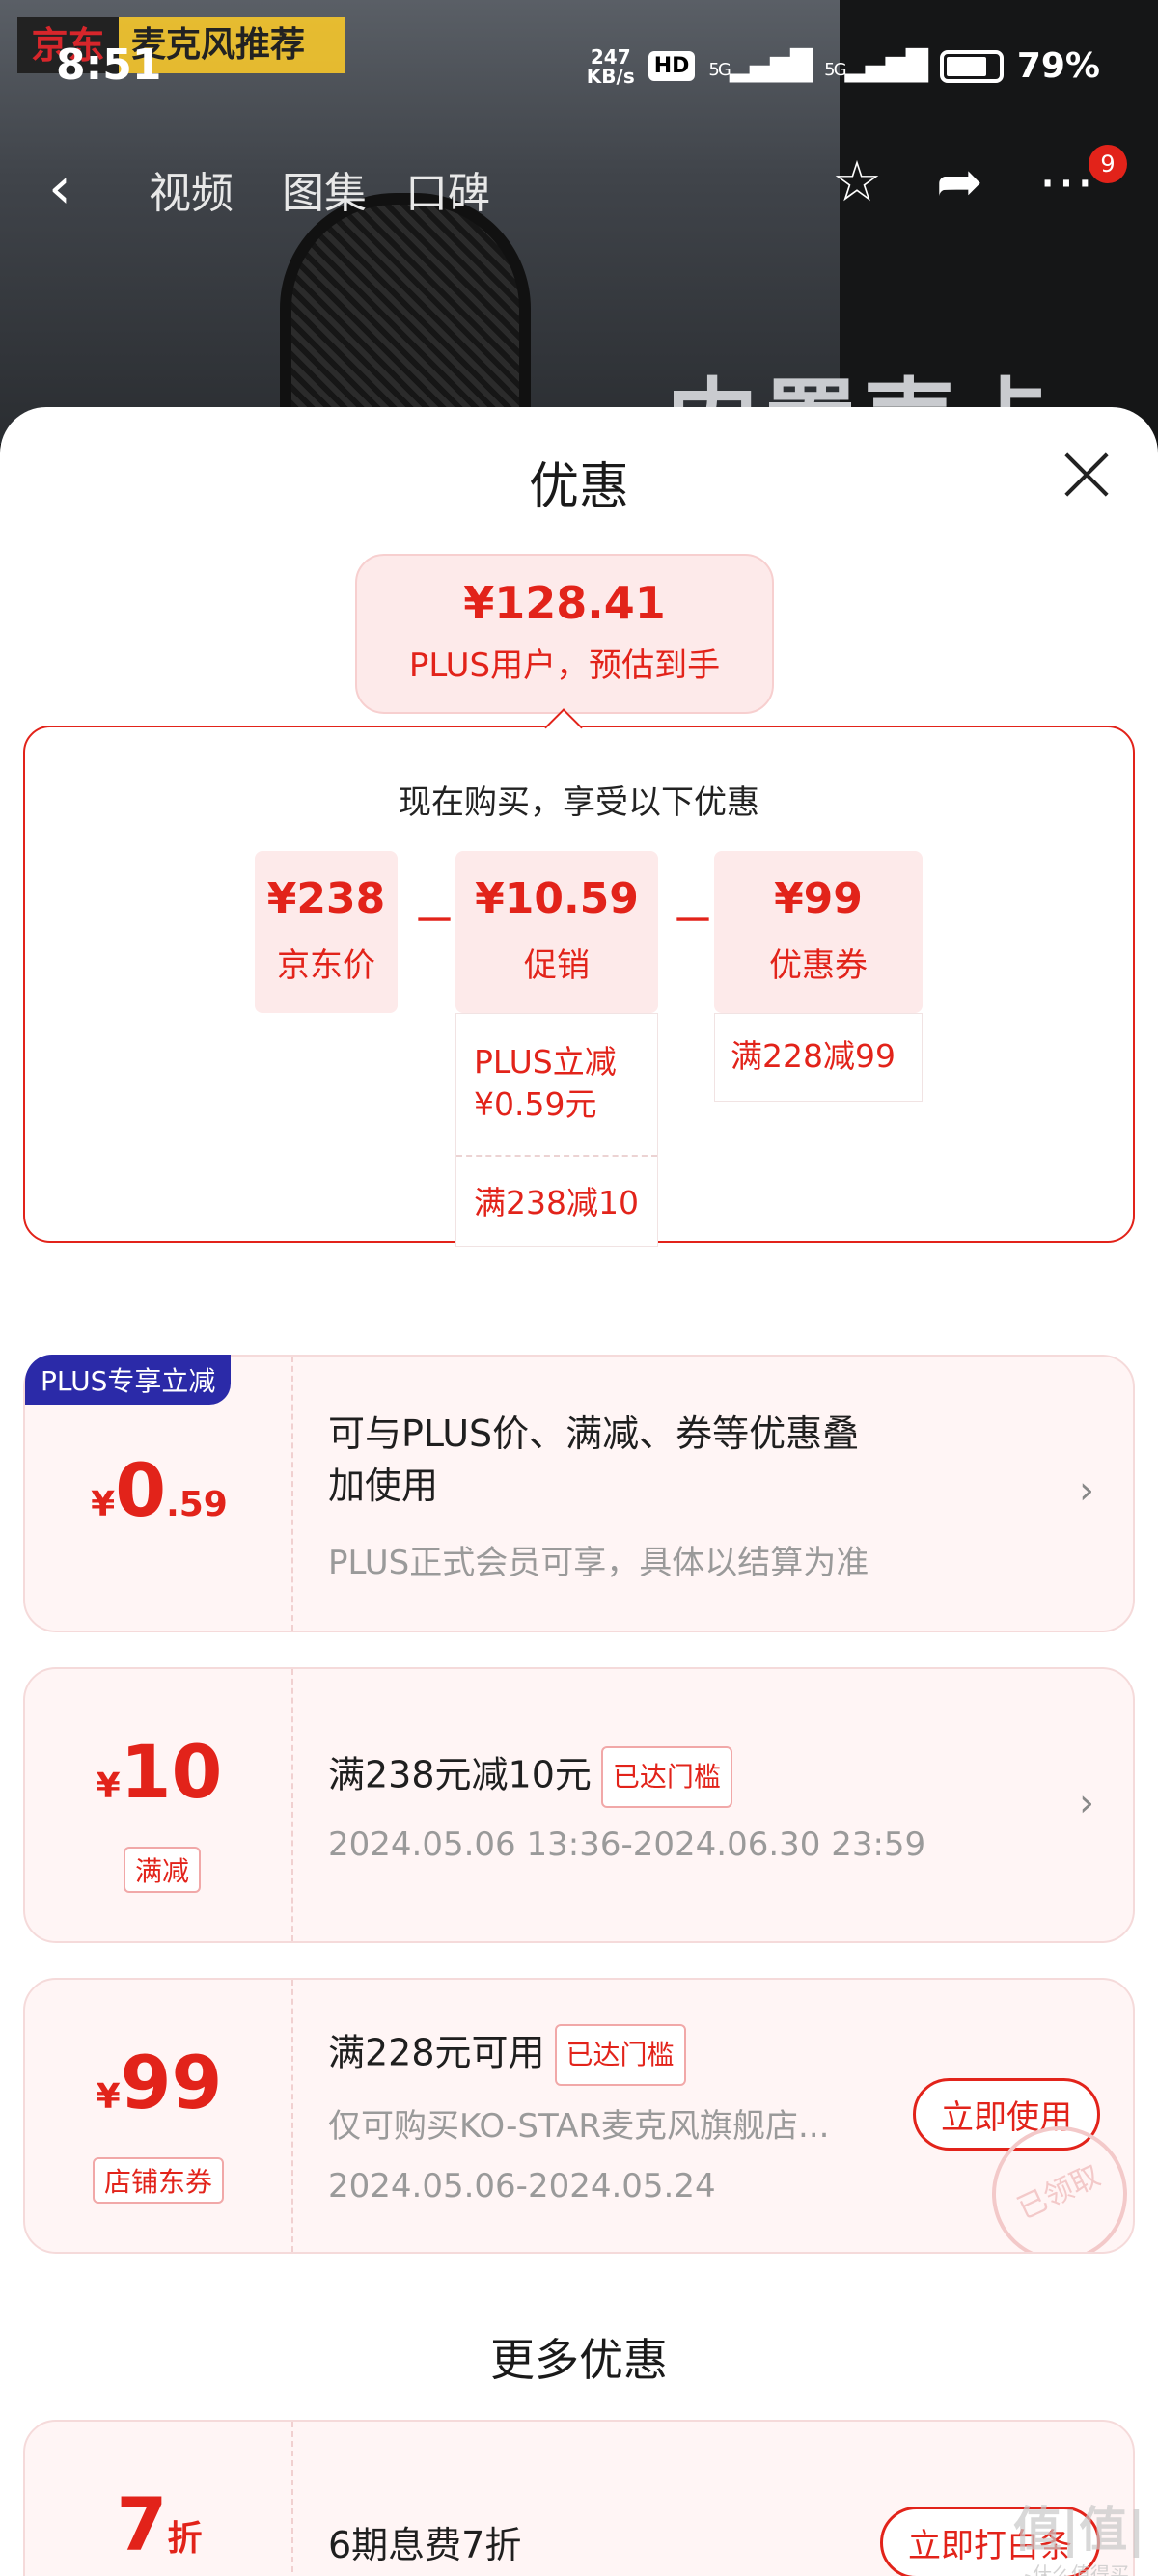  Describe the element at coordinates (610, 76) in the screenshot. I see `network-speed-unit: KB/s` at that location.